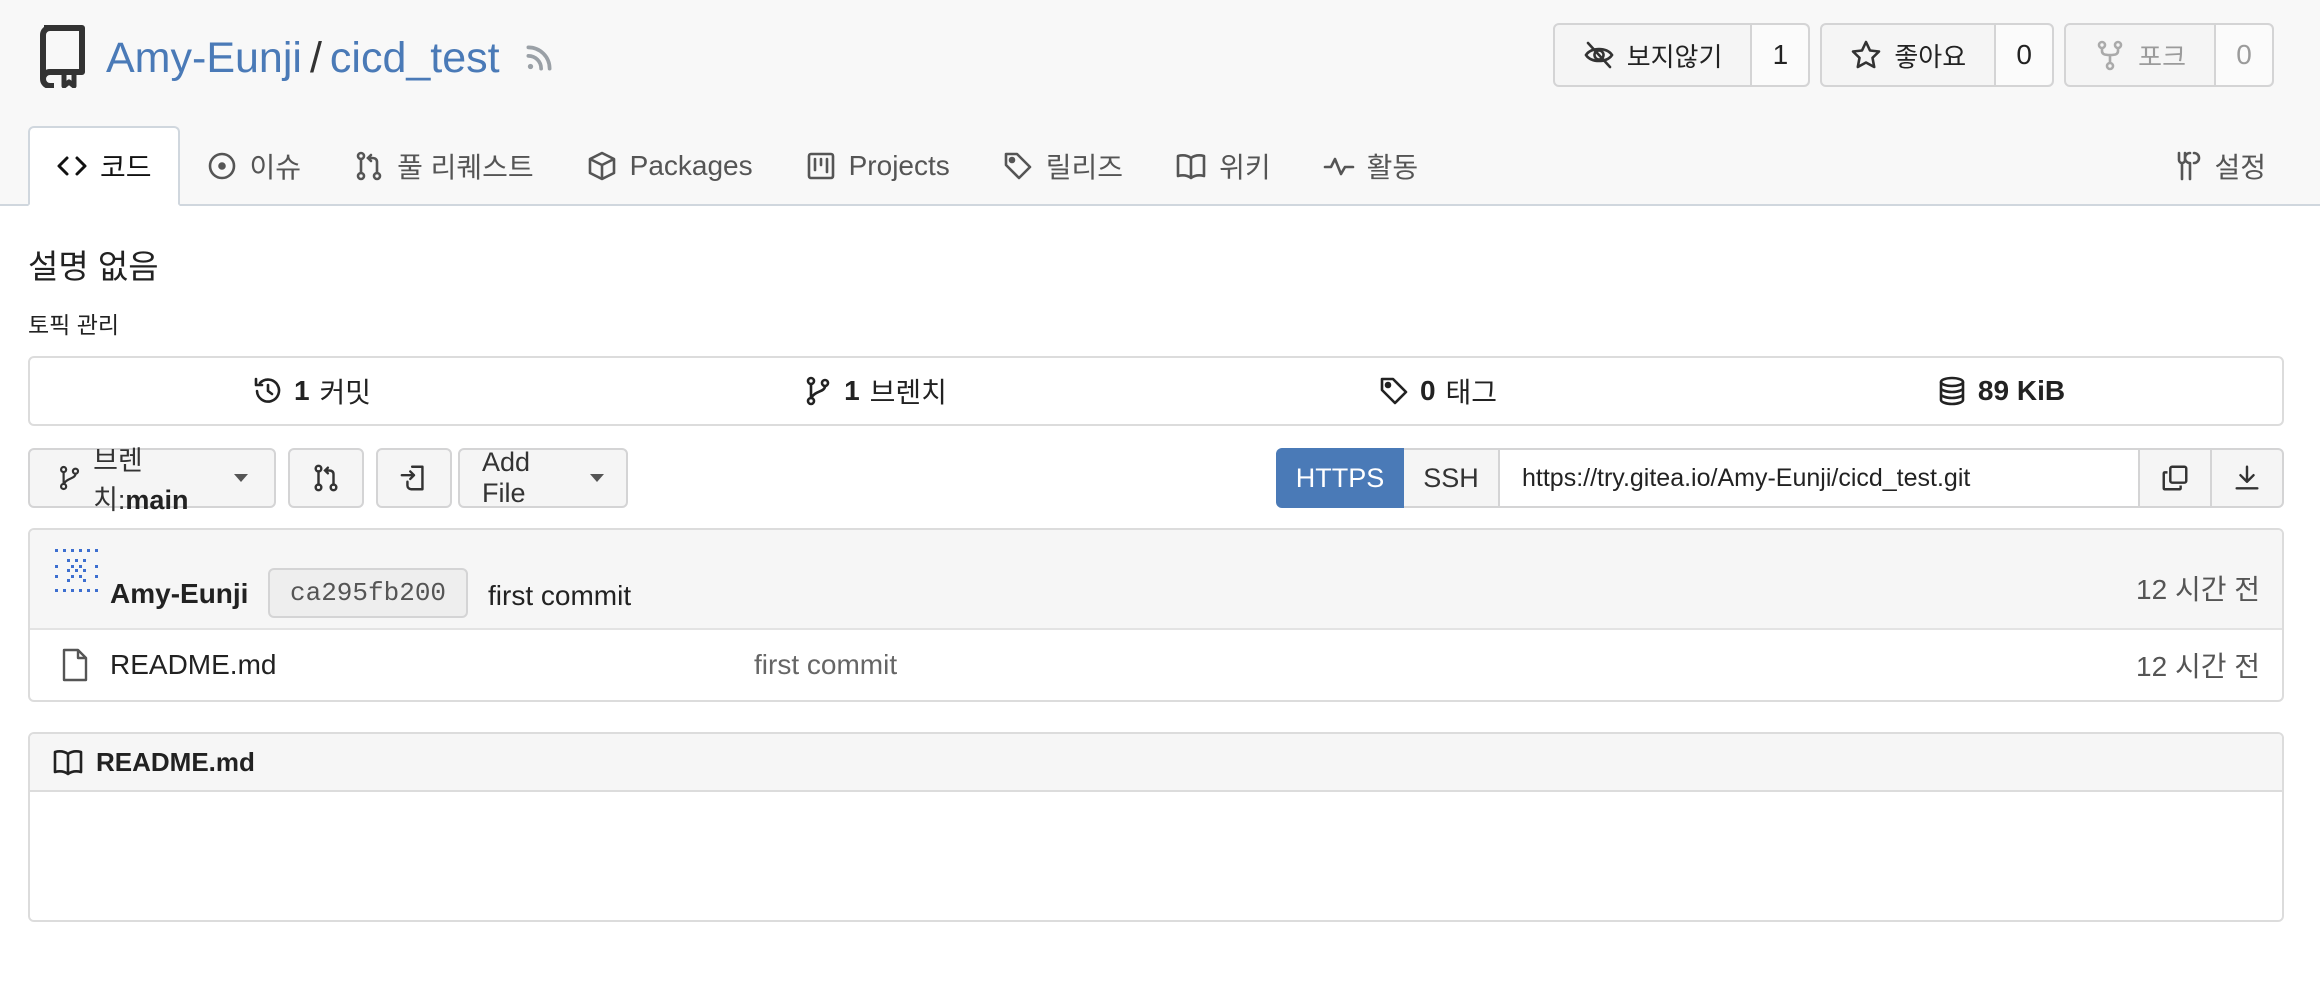  Describe the element at coordinates (908, 392) in the screenshot. I see `stat-branches-label: 브렌치` at that location.